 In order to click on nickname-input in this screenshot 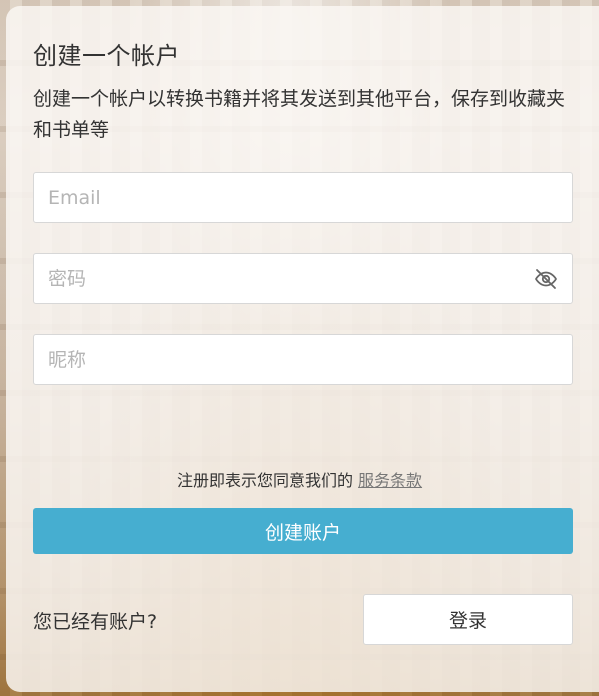, I will do `click(303, 359)`.